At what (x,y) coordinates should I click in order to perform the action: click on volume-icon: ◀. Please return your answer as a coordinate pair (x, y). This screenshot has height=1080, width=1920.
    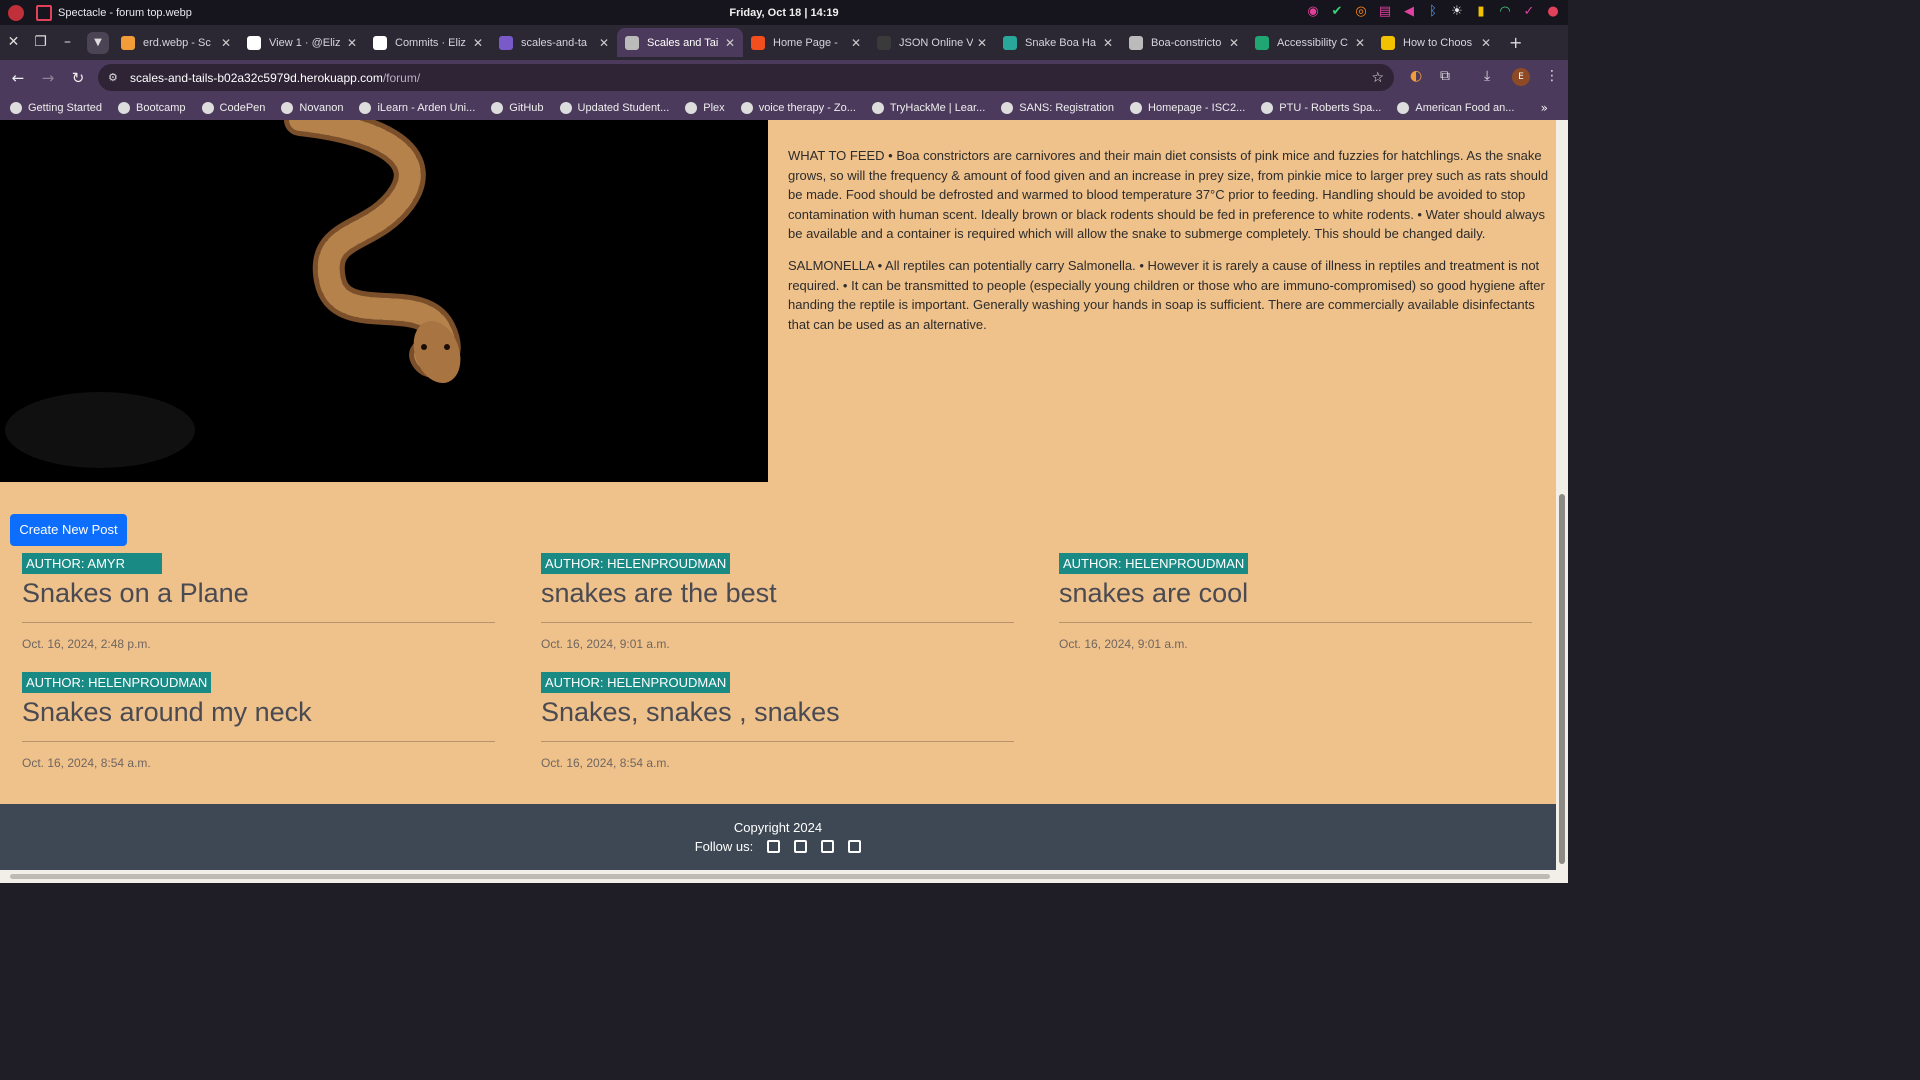
    Looking at the image, I should click on (1409, 12).